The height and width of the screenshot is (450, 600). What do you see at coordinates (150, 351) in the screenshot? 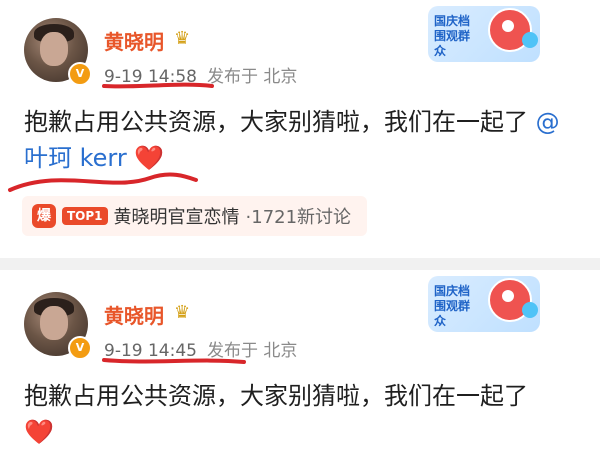
I see `post-time: 9-19 14:45` at bounding box center [150, 351].